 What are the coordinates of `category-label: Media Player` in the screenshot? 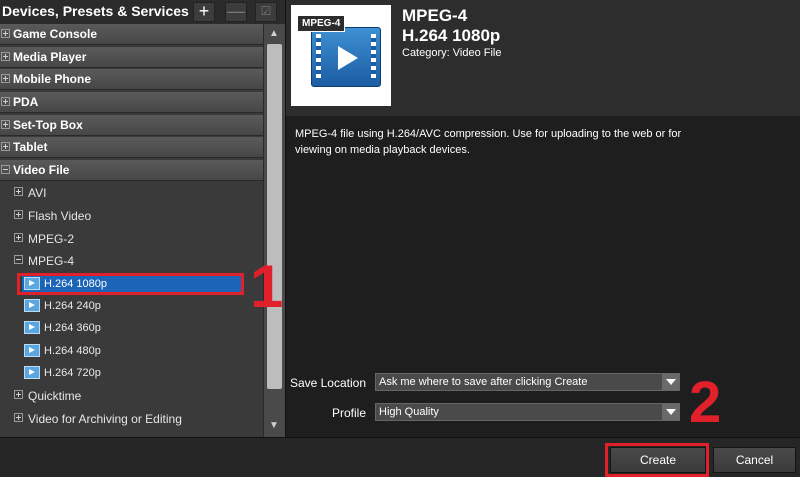 It's located at (50, 57).